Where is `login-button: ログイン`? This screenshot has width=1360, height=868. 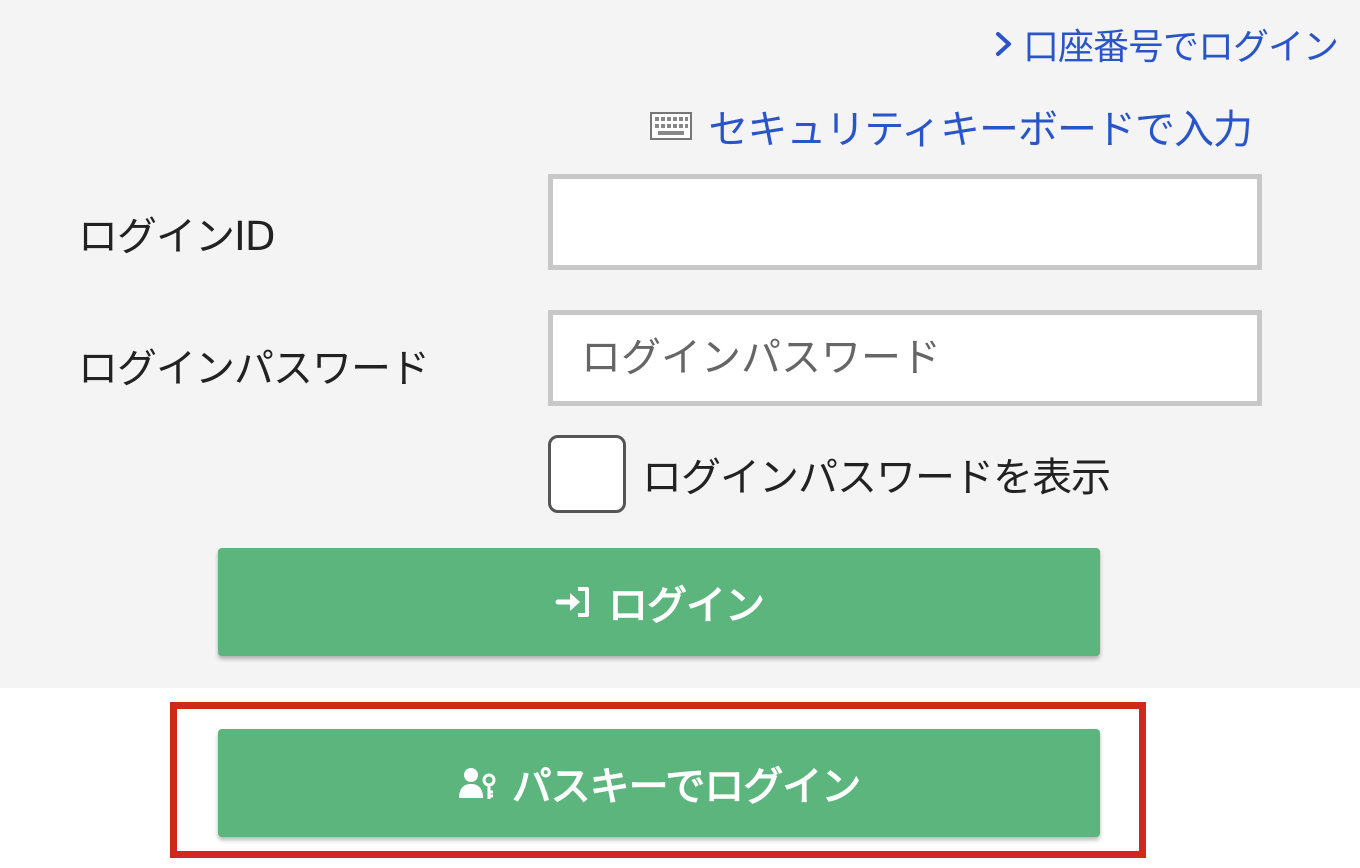 login-button: ログイン is located at coordinates (659, 602).